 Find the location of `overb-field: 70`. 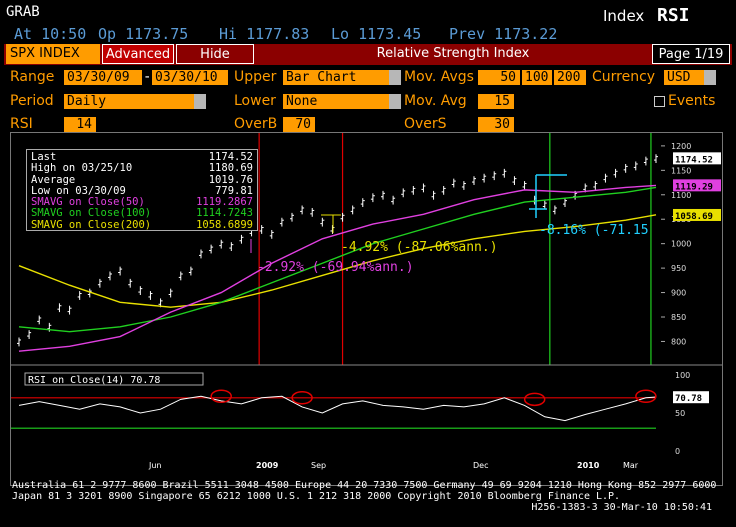

overb-field: 70 is located at coordinates (299, 124).